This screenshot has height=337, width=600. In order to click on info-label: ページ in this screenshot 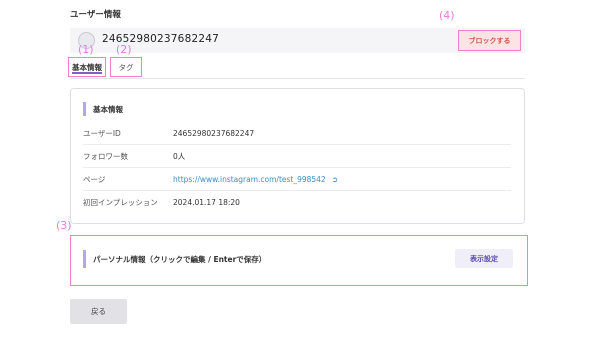, I will do `click(94, 179)`.